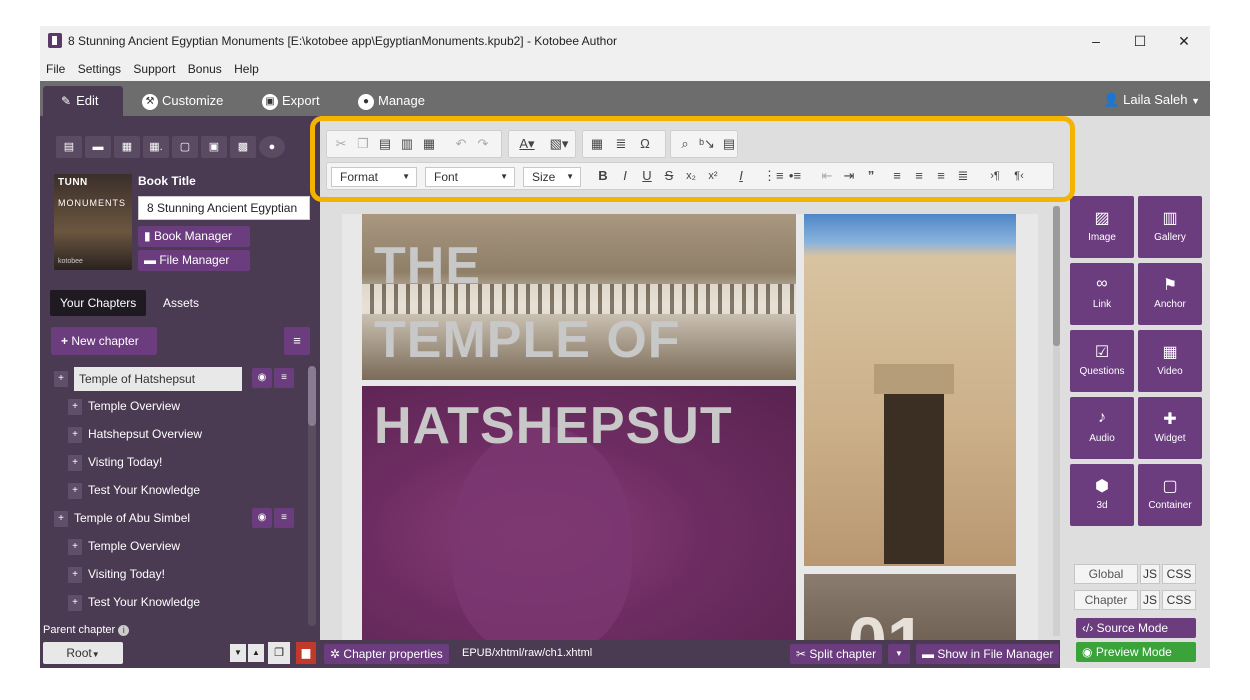 The width and height of the screenshot is (1250, 700). Describe the element at coordinates (98, 303) in the screenshot. I see `tab-your-chapters: Your Chapters` at that location.